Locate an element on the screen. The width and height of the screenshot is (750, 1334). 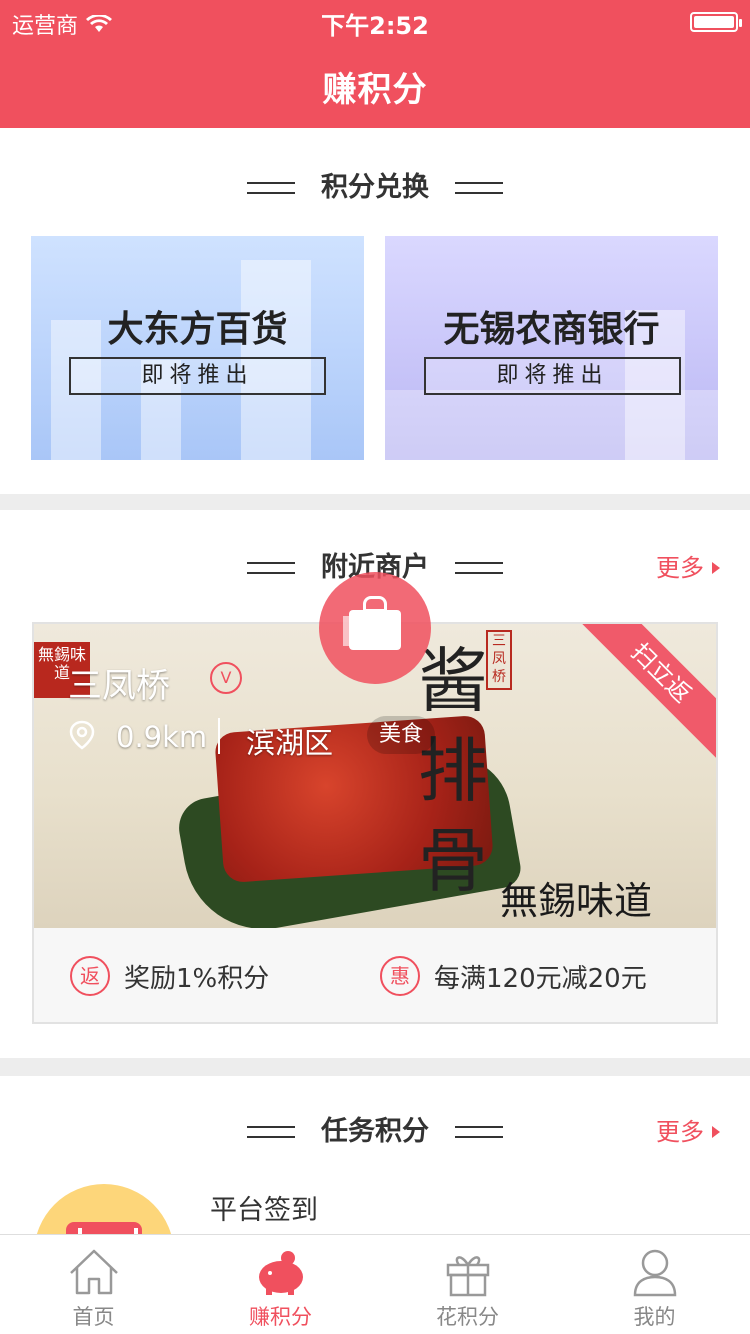
user-icon is located at coordinates (655, 1273).